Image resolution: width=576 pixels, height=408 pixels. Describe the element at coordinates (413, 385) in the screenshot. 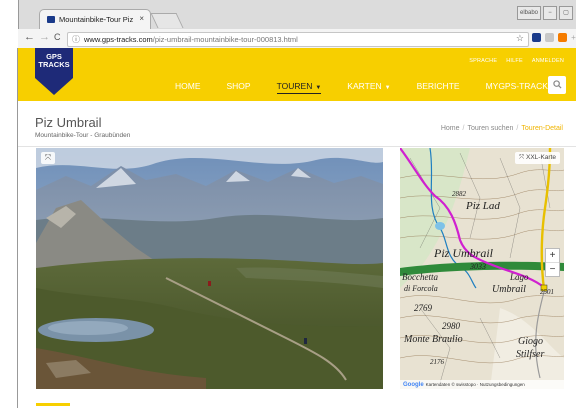

I see `google-logo: Google` at that location.